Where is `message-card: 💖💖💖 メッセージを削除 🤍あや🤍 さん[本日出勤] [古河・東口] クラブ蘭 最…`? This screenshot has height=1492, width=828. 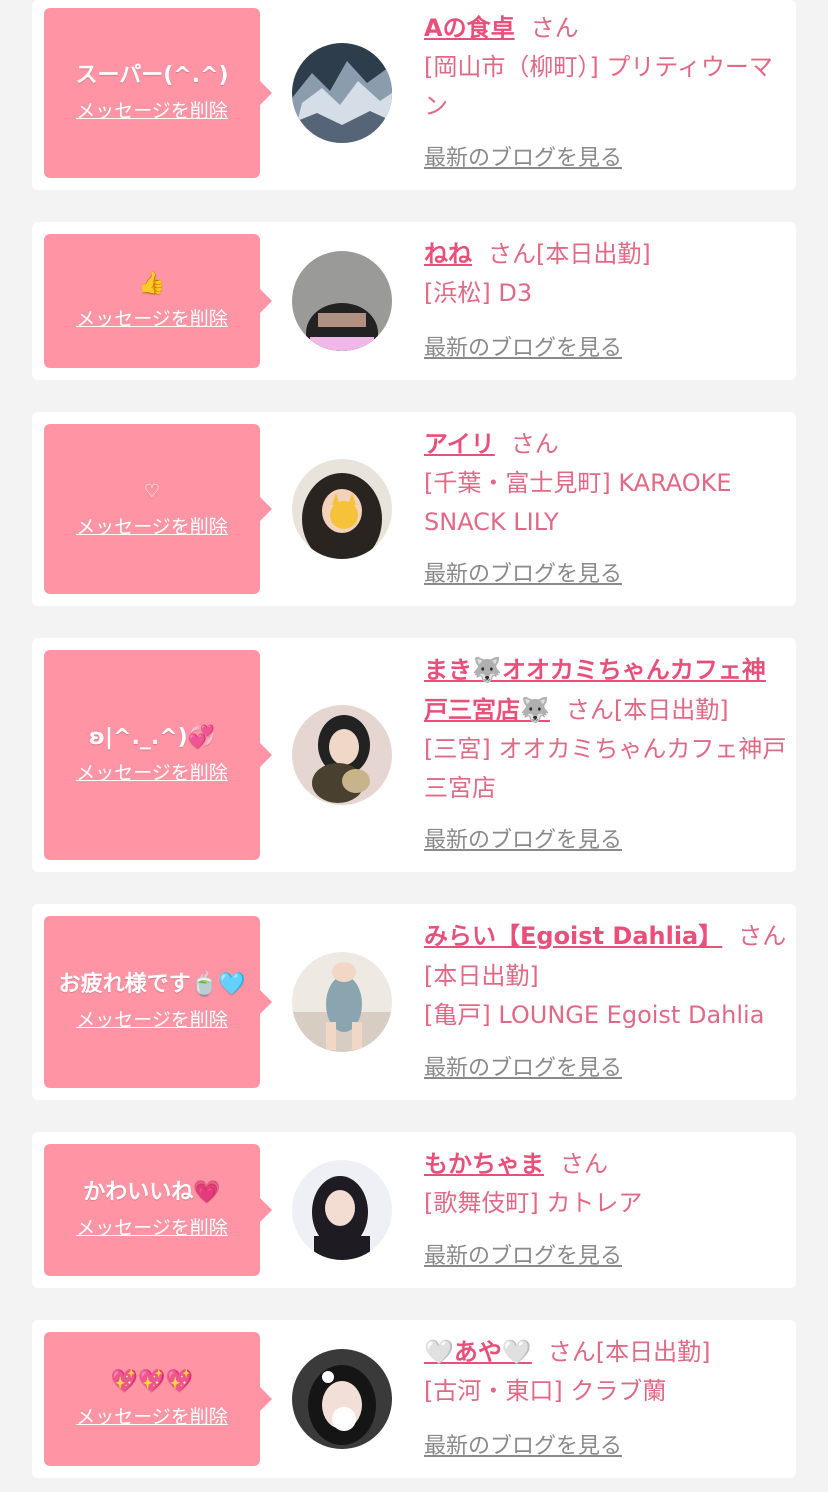
message-card: 💖💖💖 メッセージを削除 🤍あや🤍 さん[本日出勤] [古河・東口] クラブ蘭 最… is located at coordinates (414, 1399).